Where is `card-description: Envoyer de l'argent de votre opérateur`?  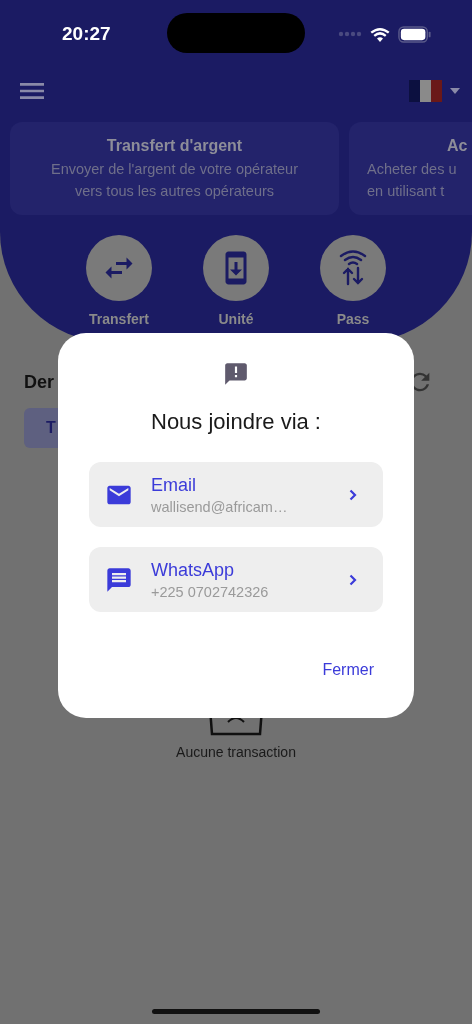 card-description: Envoyer de l'argent de votre opérateur is located at coordinates (174, 169).